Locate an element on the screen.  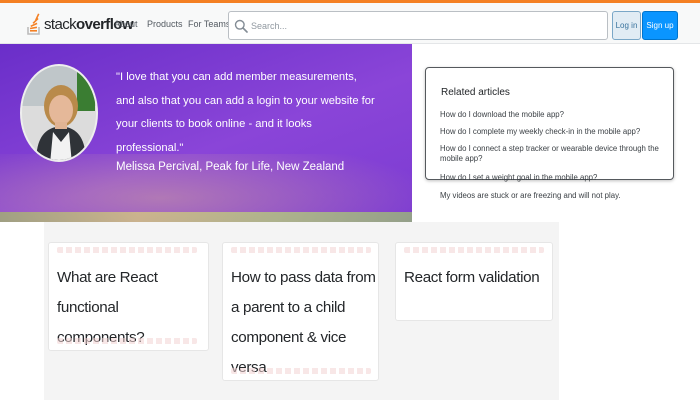
stack-logo-icon is located at coordinates (33, 24).